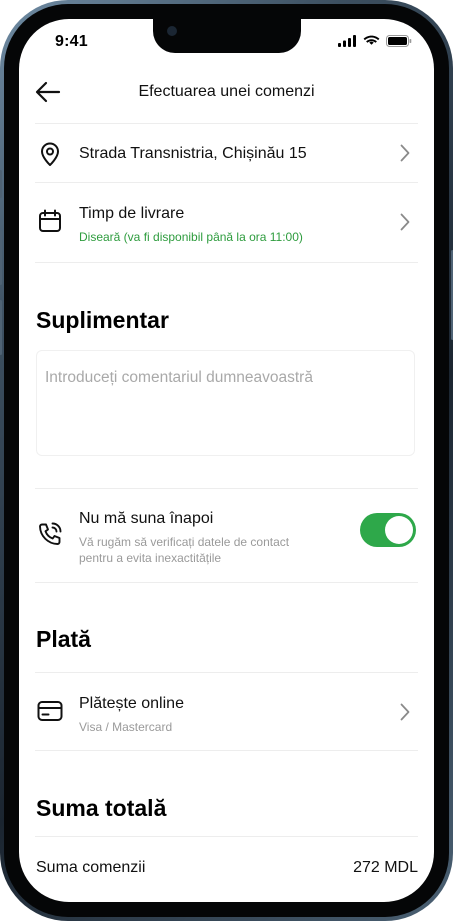 This screenshot has width=453, height=921. What do you see at coordinates (193, 153) in the screenshot?
I see `address-label: Strada Transnistria, Chișinău 15` at bounding box center [193, 153].